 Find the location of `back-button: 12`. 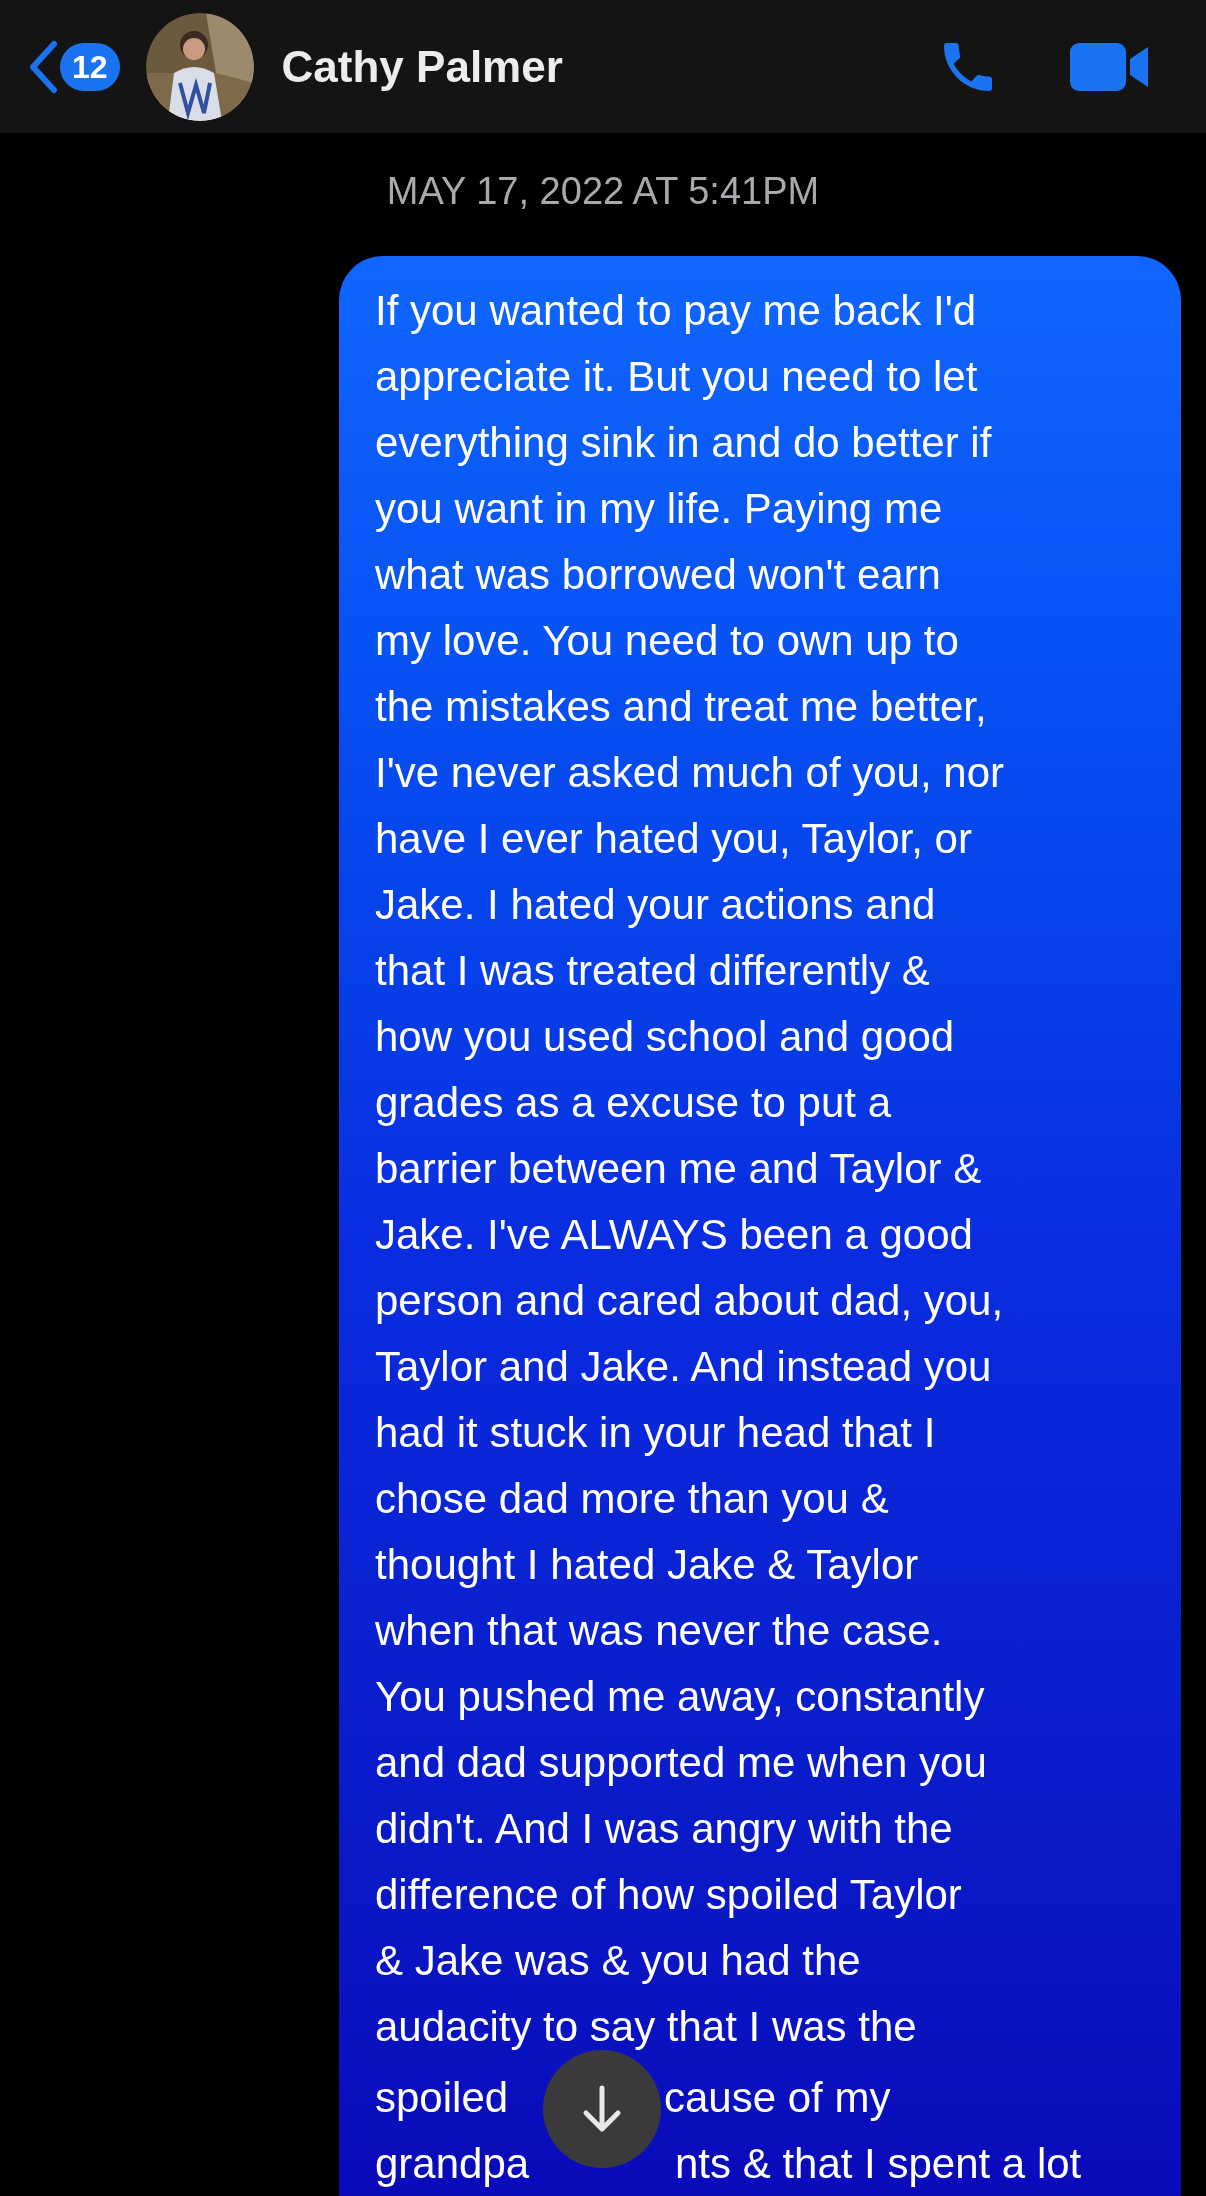

back-button: 12 is located at coordinates (74, 66).